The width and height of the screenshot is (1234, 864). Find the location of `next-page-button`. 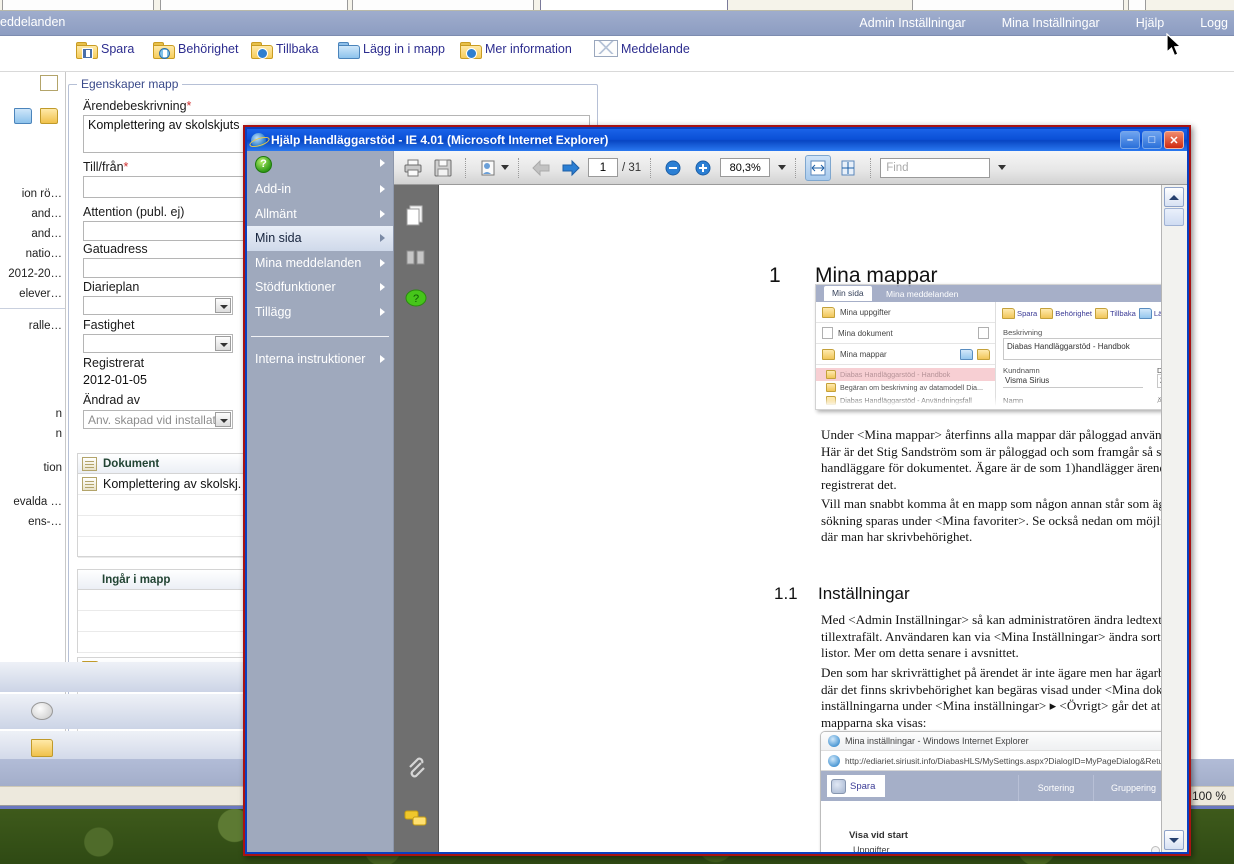

next-page-button is located at coordinates (571, 168).